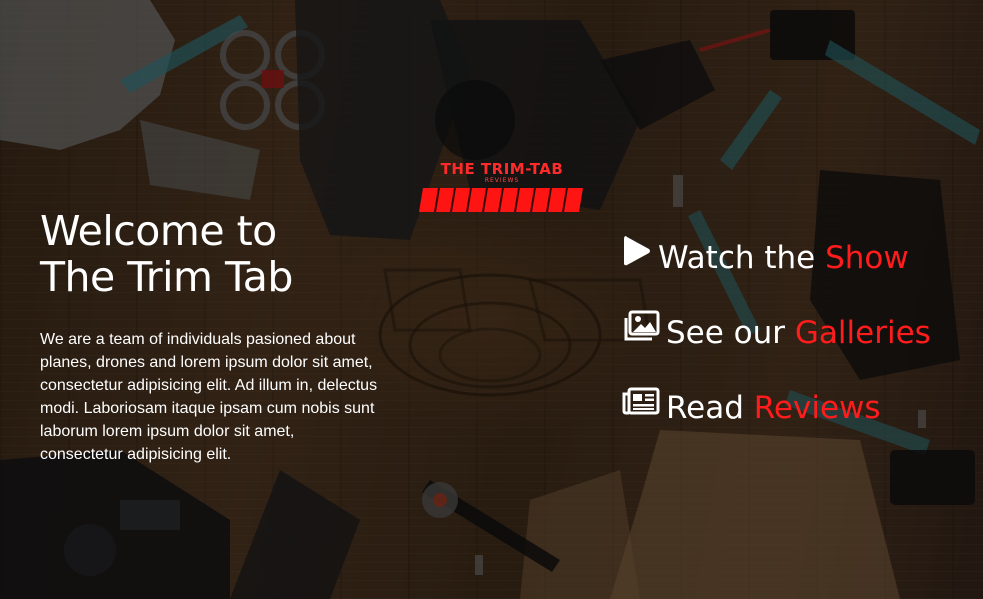 The width and height of the screenshot is (983, 599). What do you see at coordinates (637, 257) in the screenshot?
I see `play-icon` at bounding box center [637, 257].